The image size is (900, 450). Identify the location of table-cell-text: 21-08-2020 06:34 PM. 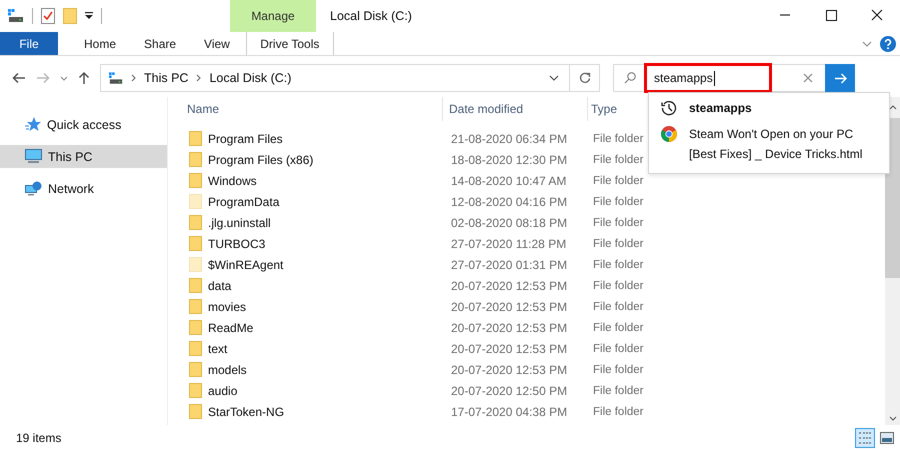
(509, 139).